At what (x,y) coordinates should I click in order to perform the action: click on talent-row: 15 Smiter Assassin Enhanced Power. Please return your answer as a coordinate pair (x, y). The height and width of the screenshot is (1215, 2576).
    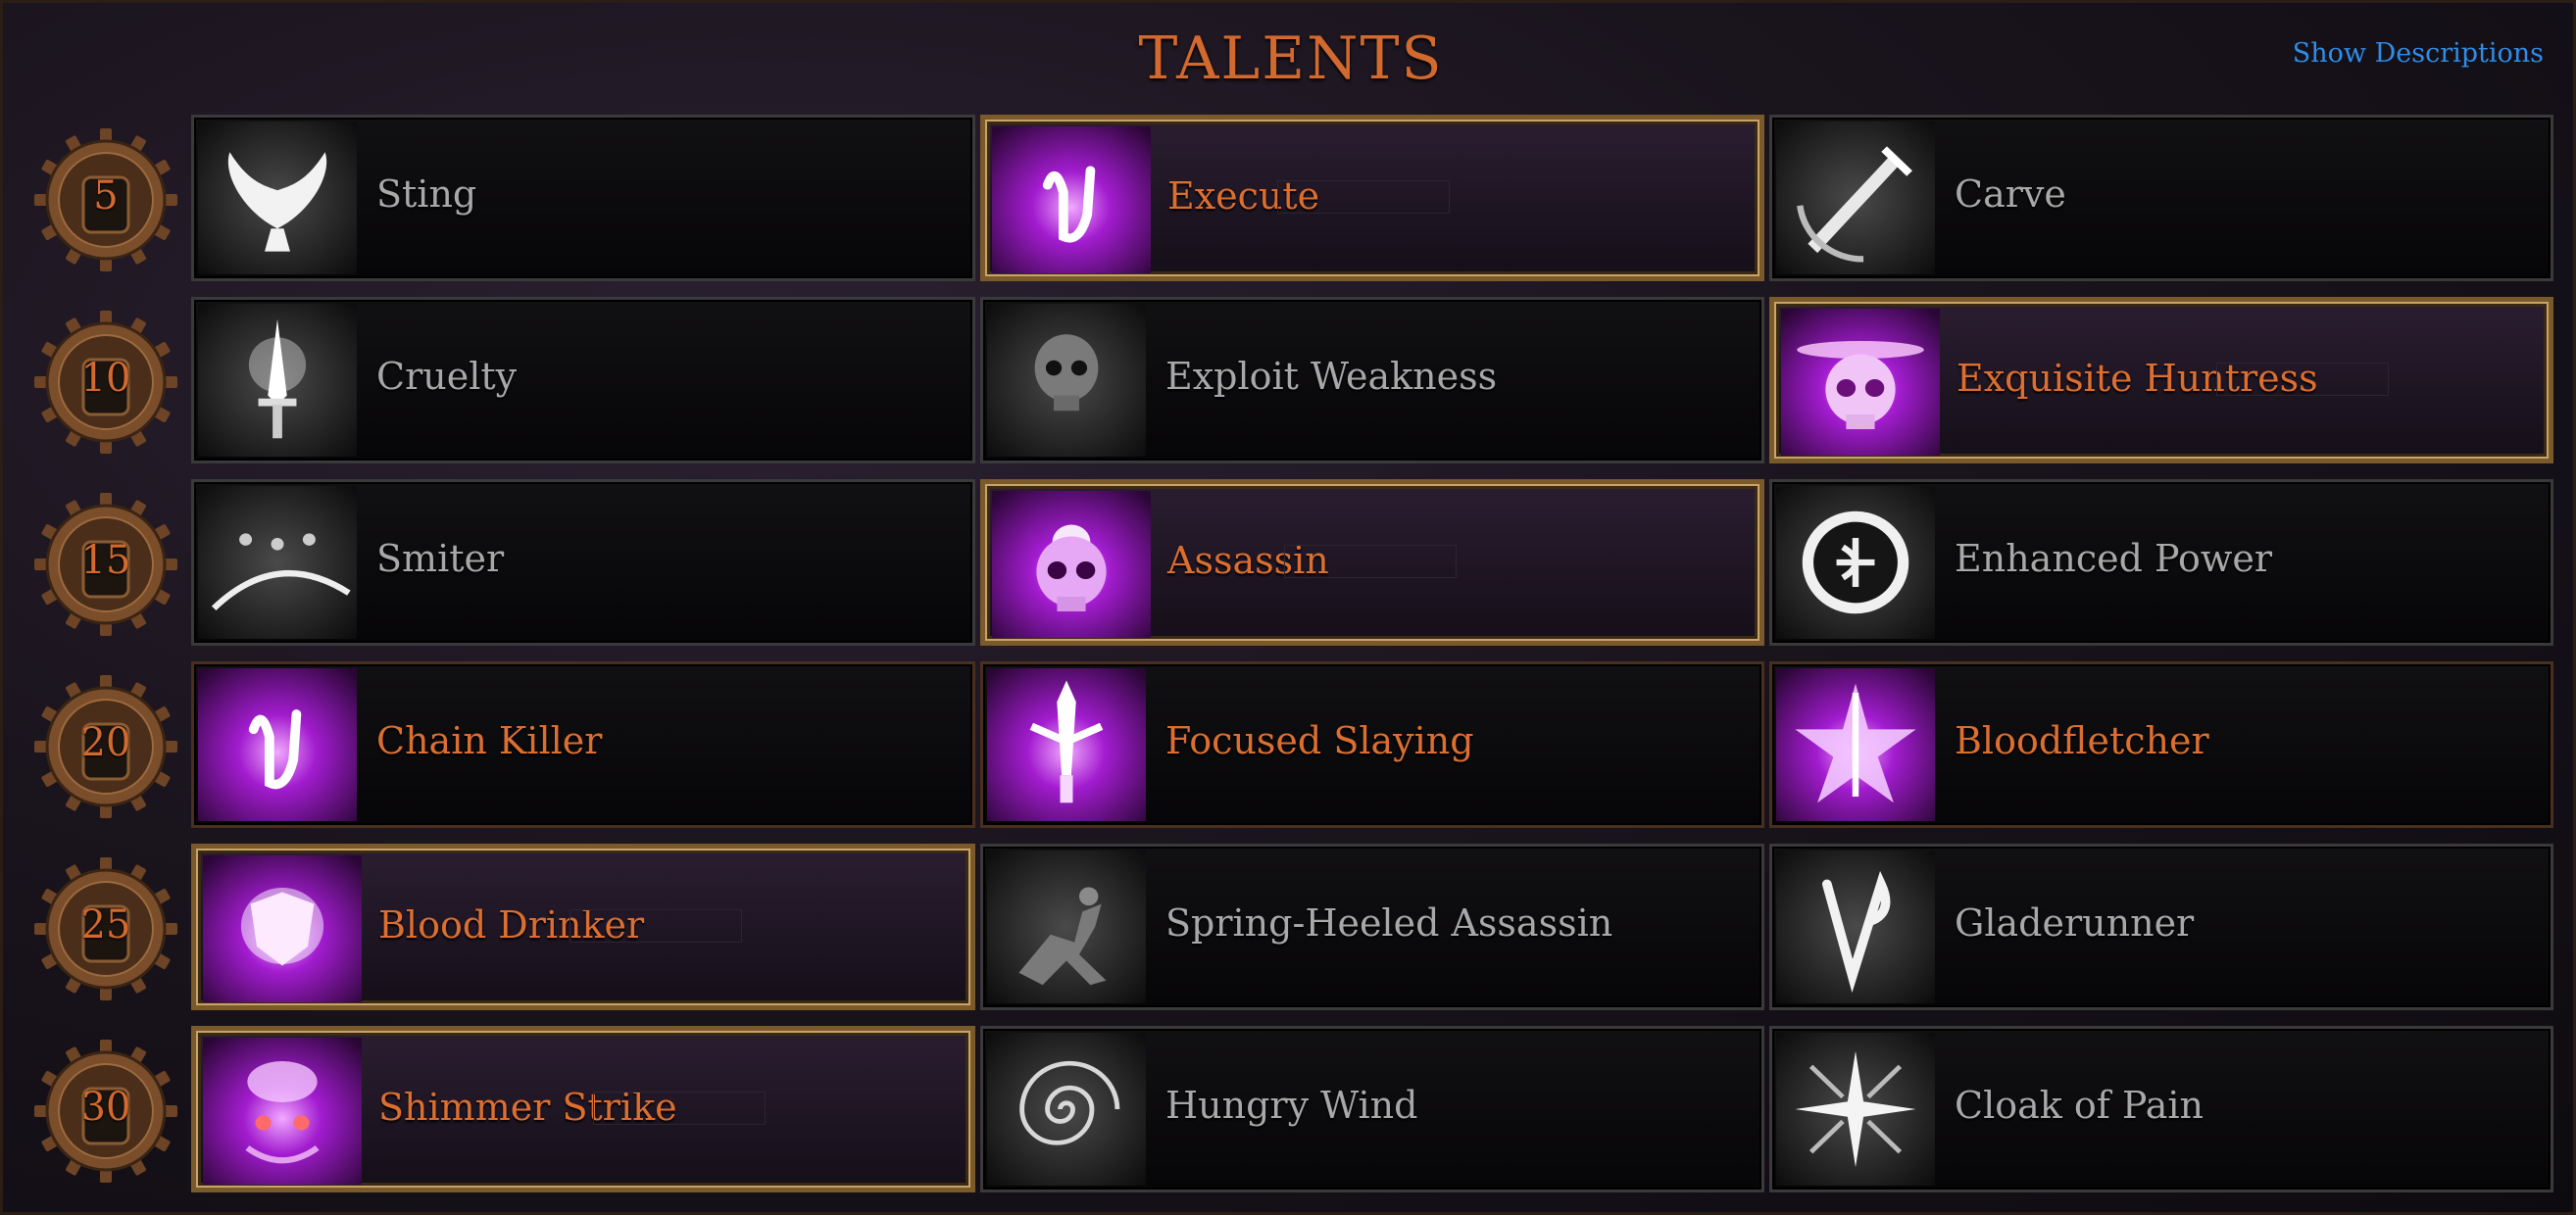
    Looking at the image, I should click on (1289, 570).